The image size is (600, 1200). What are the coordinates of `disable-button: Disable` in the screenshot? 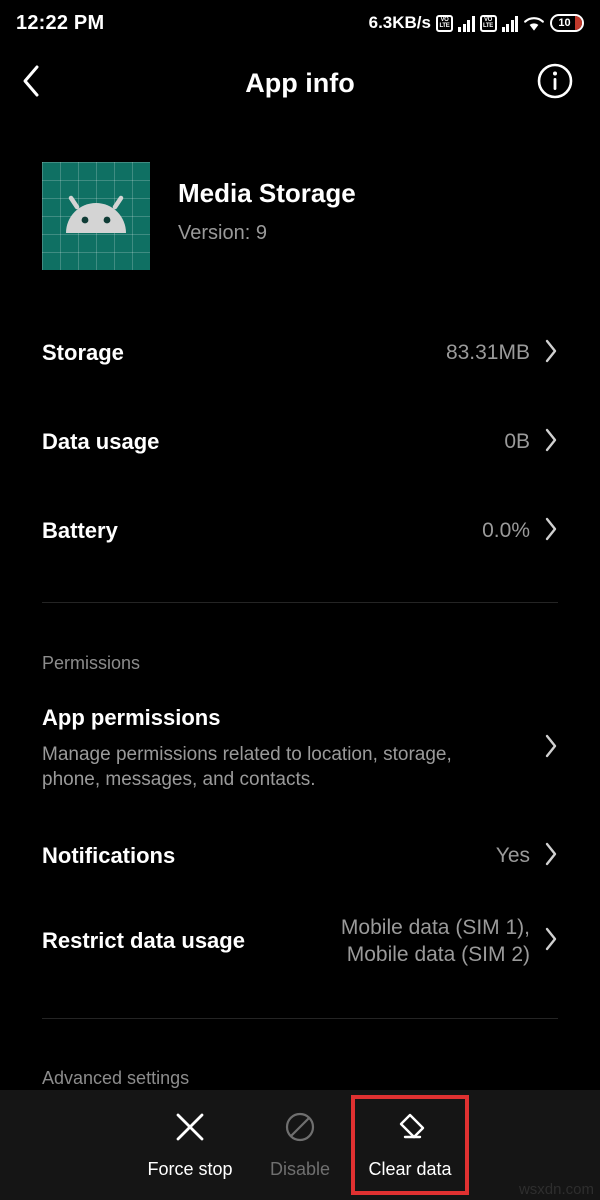 It's located at (300, 1145).